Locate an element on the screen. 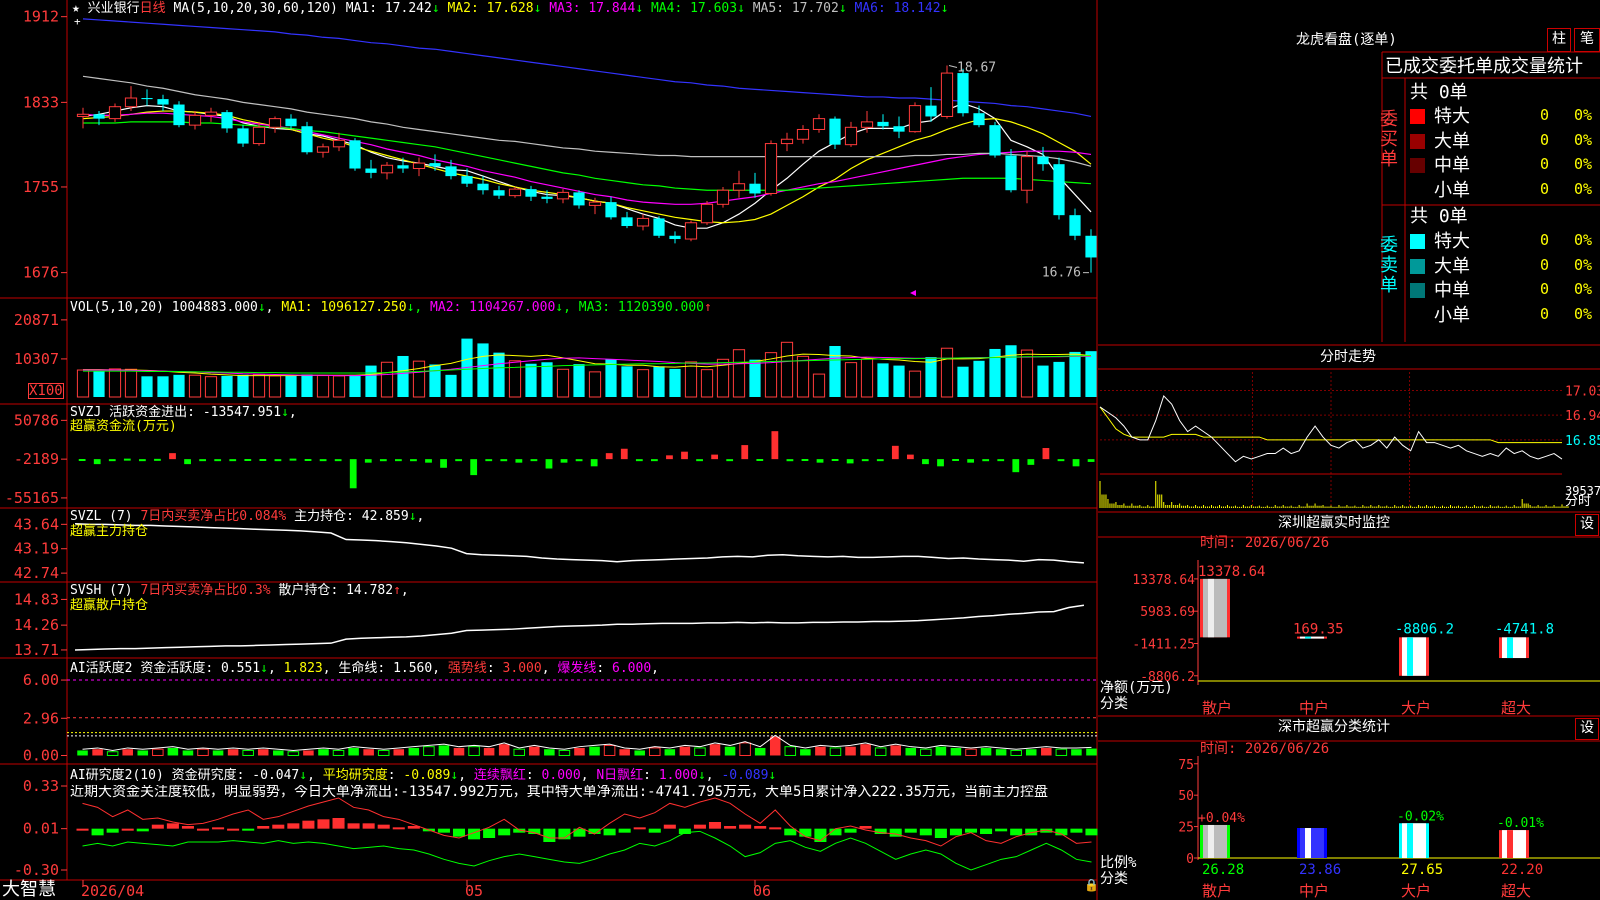 This screenshot has height=900, width=1600. sz-class-ytick-label: 75 is located at coordinates (1186, 765).